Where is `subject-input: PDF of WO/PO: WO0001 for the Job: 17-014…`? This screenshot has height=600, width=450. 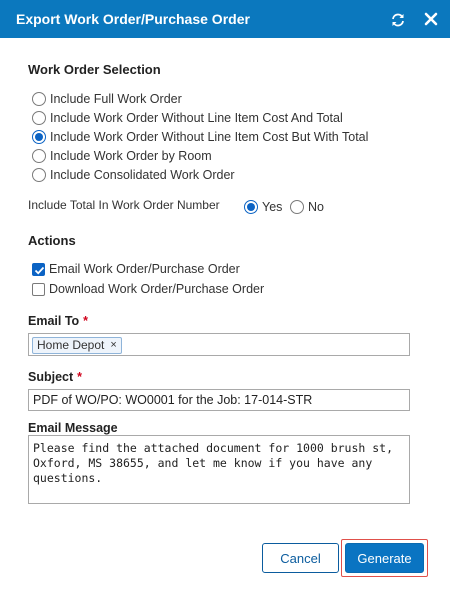 subject-input: PDF of WO/PO: WO0001 for the Job: 17-014… is located at coordinates (219, 400).